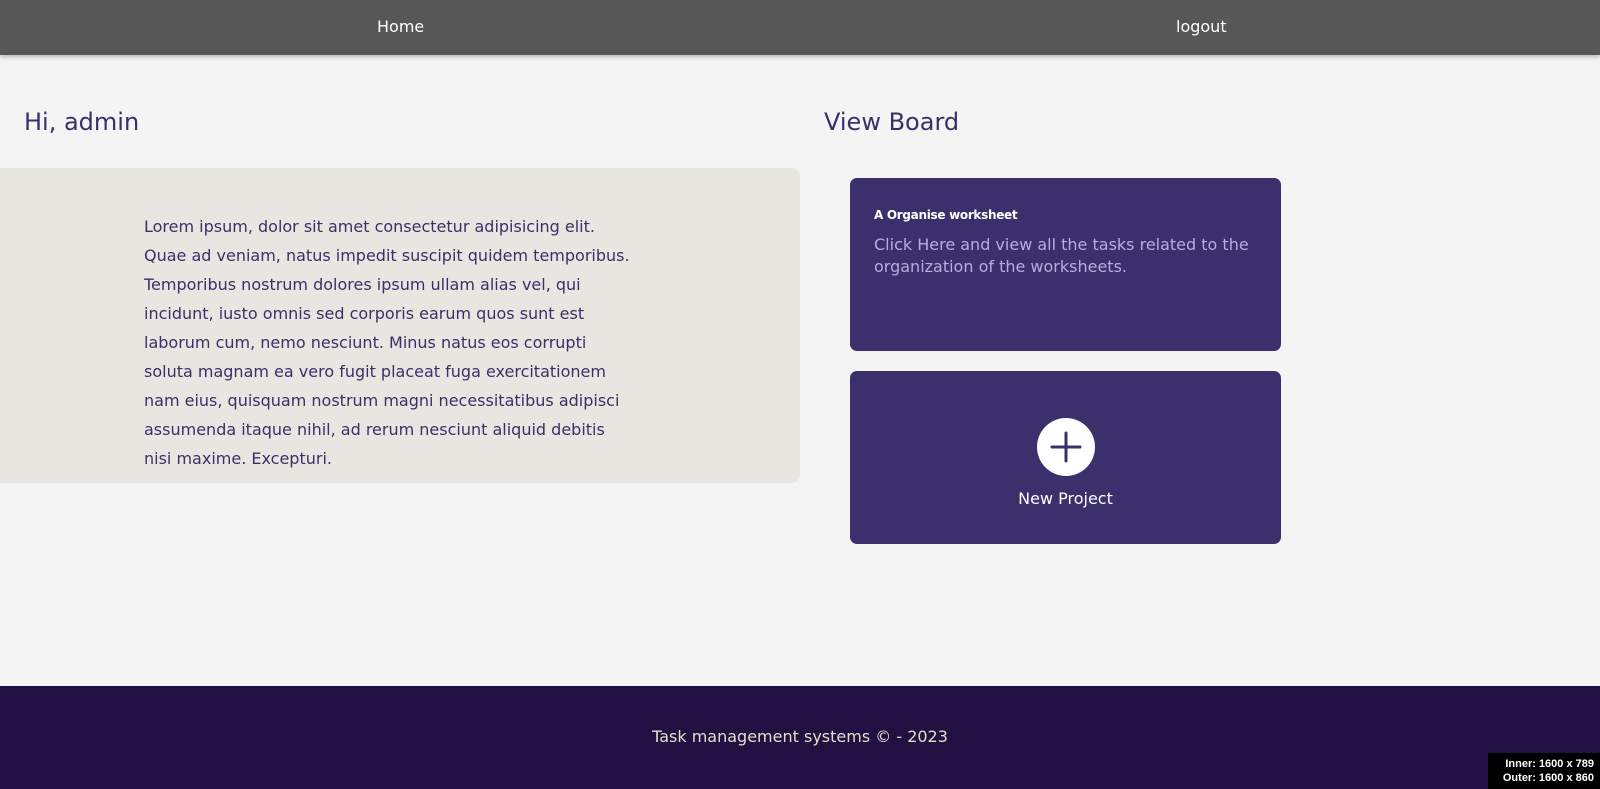  Describe the element at coordinates (1548, 778) in the screenshot. I see `viewport-outer-size: Outer: 1600 x 860` at that location.